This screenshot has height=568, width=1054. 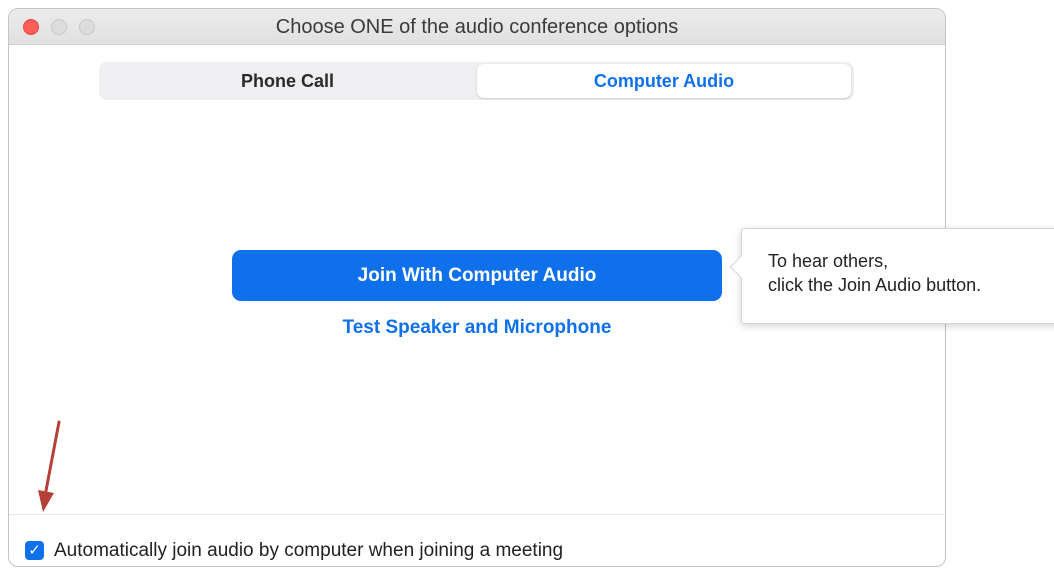 I want to click on audio-mode-tabs: Phone Call Computer Audio, so click(x=476, y=81).